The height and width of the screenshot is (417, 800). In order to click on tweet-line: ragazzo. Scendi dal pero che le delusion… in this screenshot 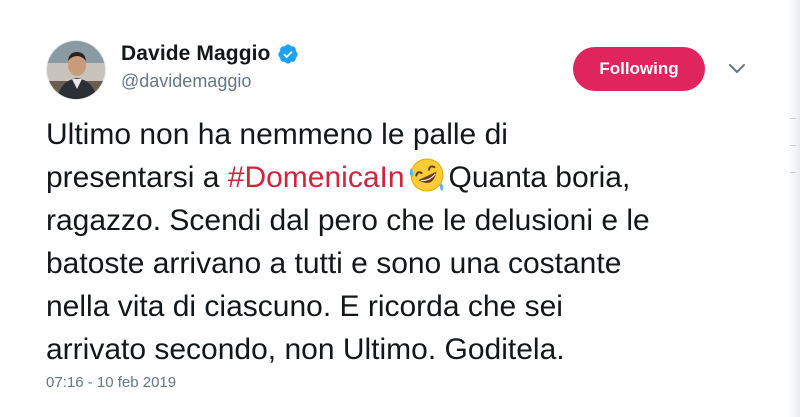, I will do `click(348, 220)`.